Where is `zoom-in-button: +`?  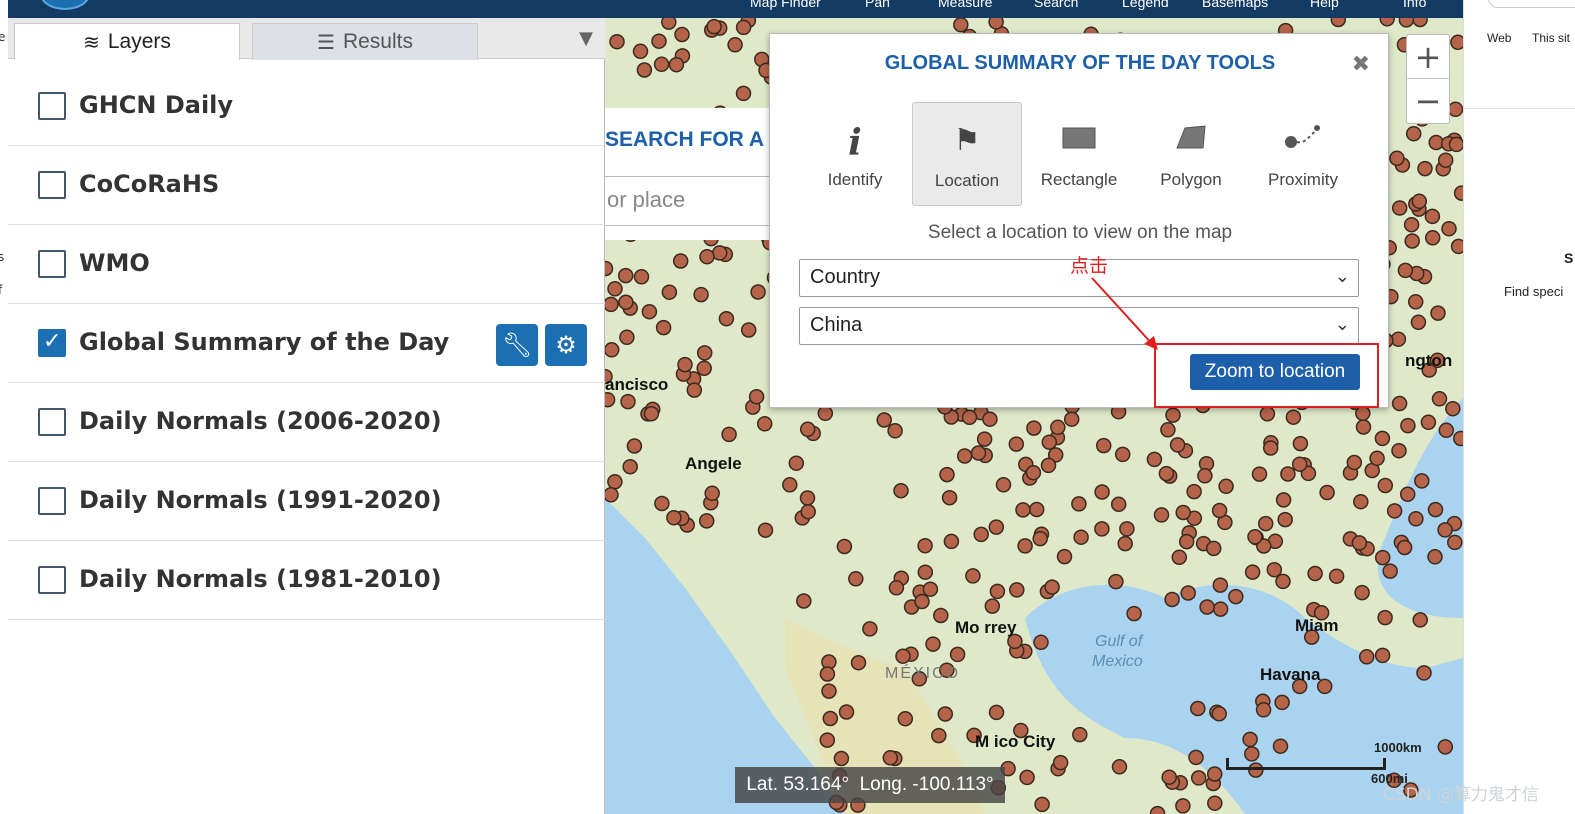 zoom-in-button: + is located at coordinates (1428, 57).